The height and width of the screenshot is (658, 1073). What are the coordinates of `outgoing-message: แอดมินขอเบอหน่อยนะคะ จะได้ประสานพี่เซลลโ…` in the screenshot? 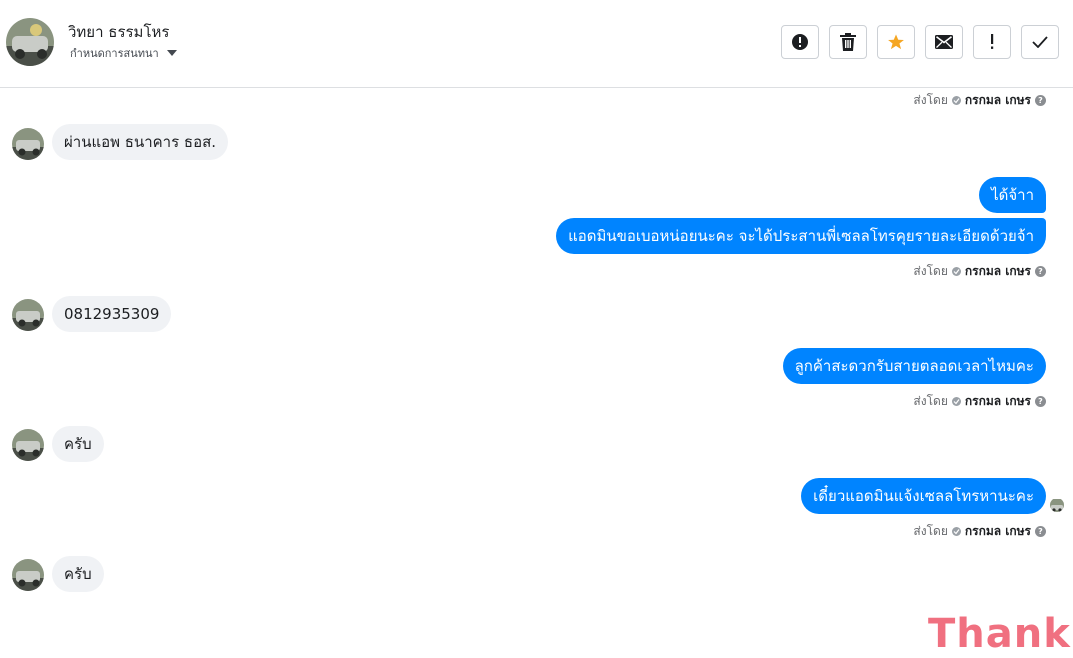 It's located at (801, 236).